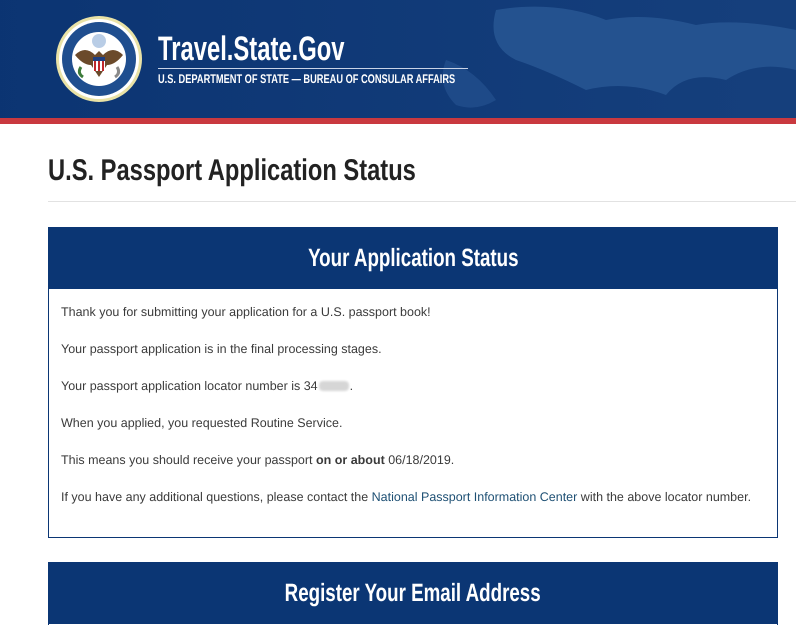  I want to click on page-title: U.S. Passport Application Status, so click(232, 171).